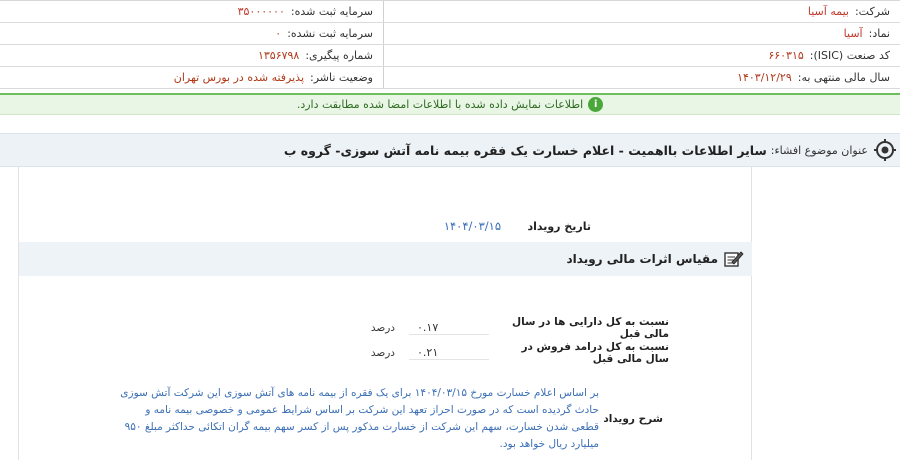  Describe the element at coordinates (872, 11) in the screenshot. I see `company-label: شرکت:` at that location.